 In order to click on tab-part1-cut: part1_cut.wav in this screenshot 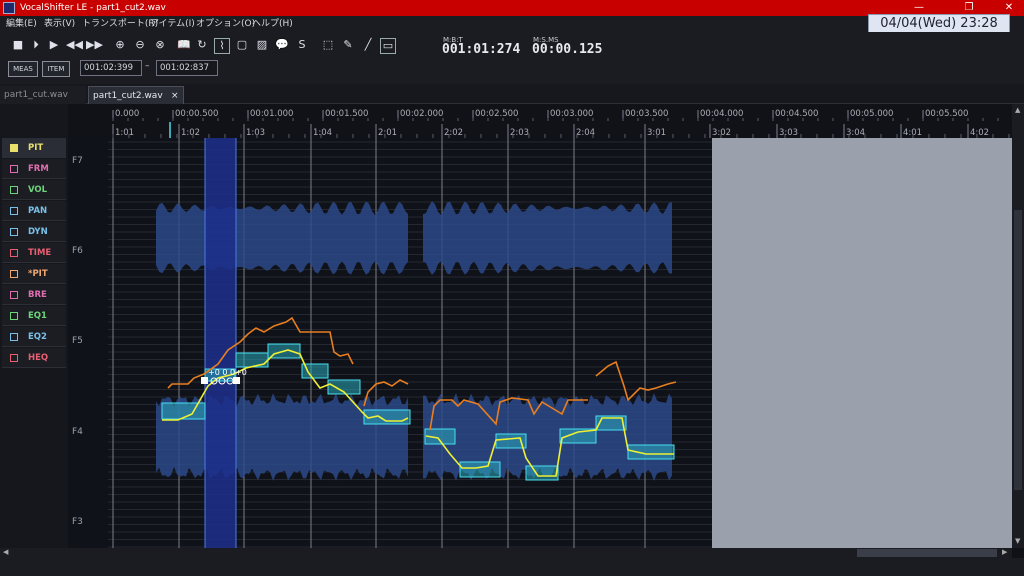, I will do `click(43, 95)`.